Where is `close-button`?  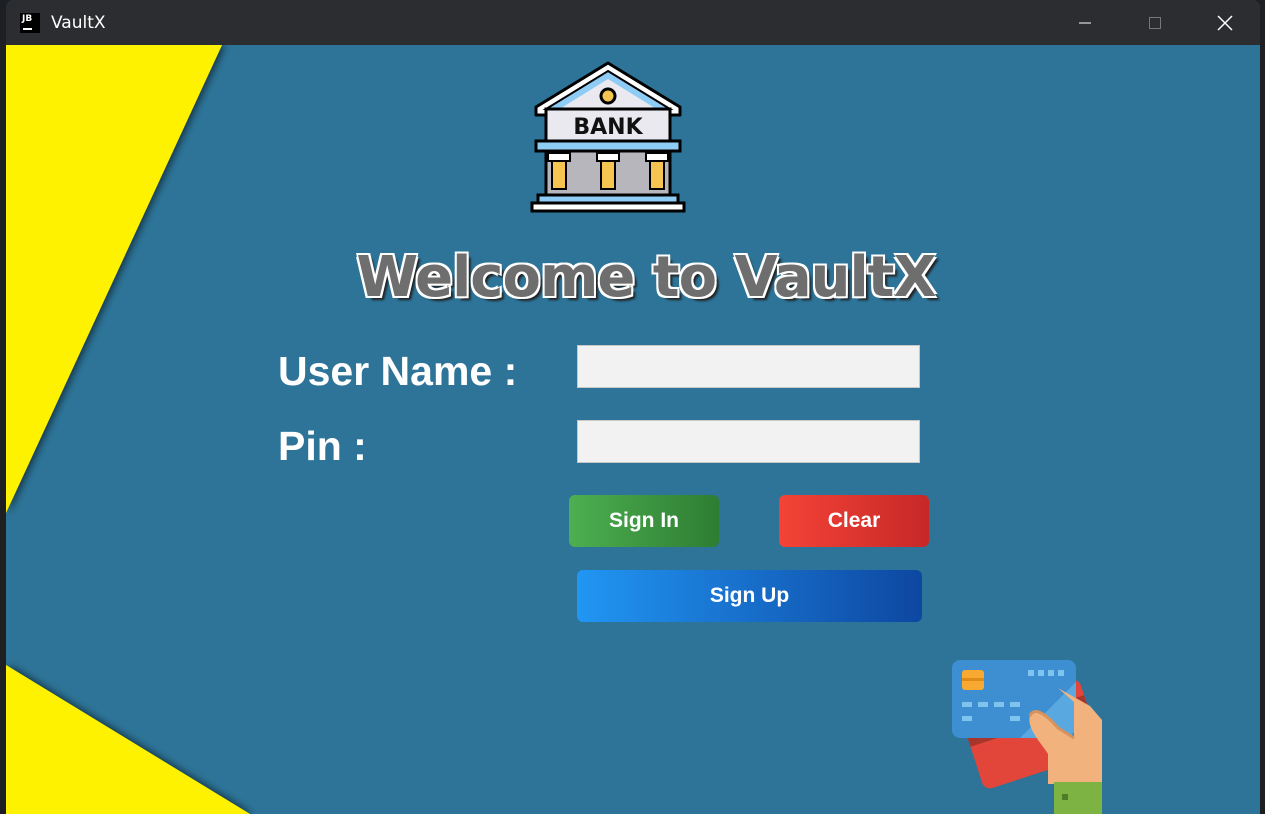
close-button is located at coordinates (1225, 22).